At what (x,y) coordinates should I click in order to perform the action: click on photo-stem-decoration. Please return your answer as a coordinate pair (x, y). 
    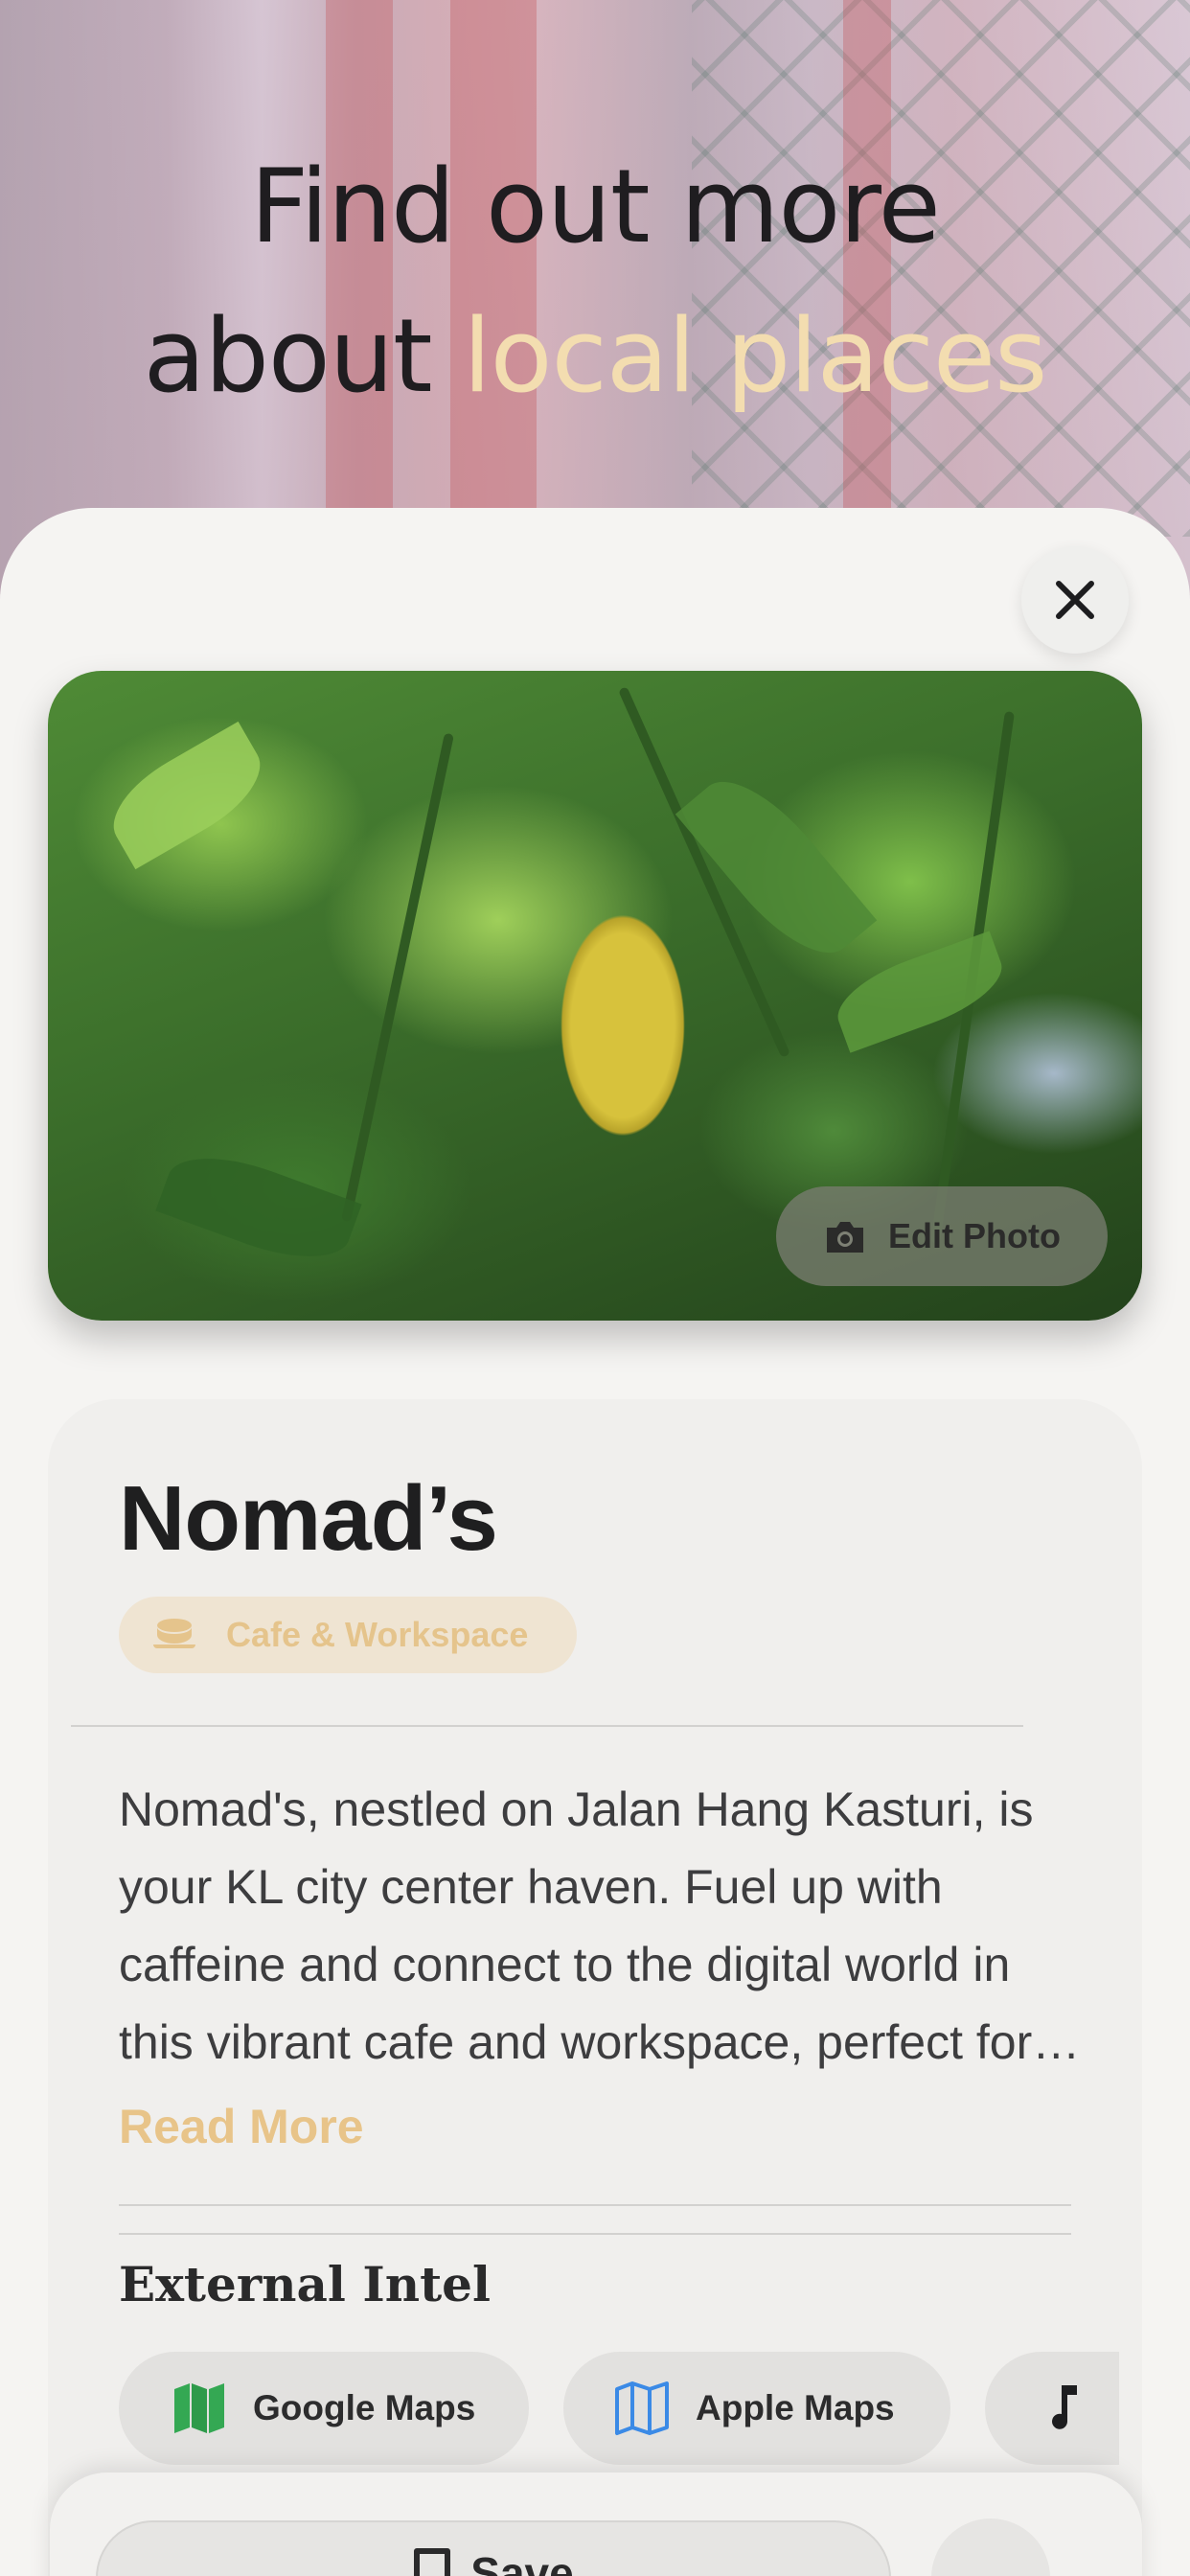
    Looking at the image, I should click on (397, 977).